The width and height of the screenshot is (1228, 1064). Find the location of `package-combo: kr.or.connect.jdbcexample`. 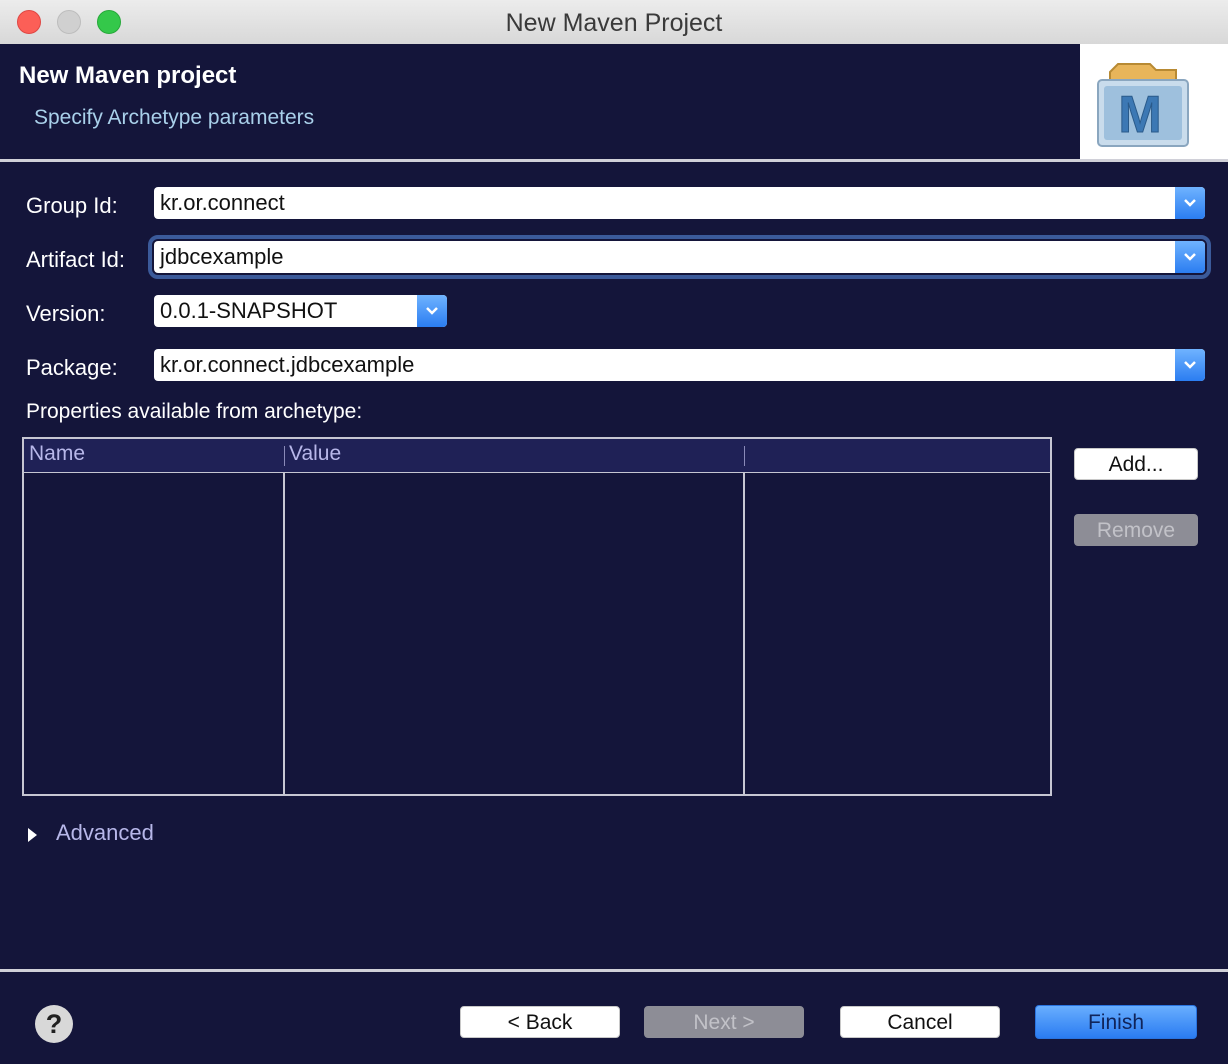

package-combo: kr.or.connect.jdbcexample is located at coordinates (679, 365).